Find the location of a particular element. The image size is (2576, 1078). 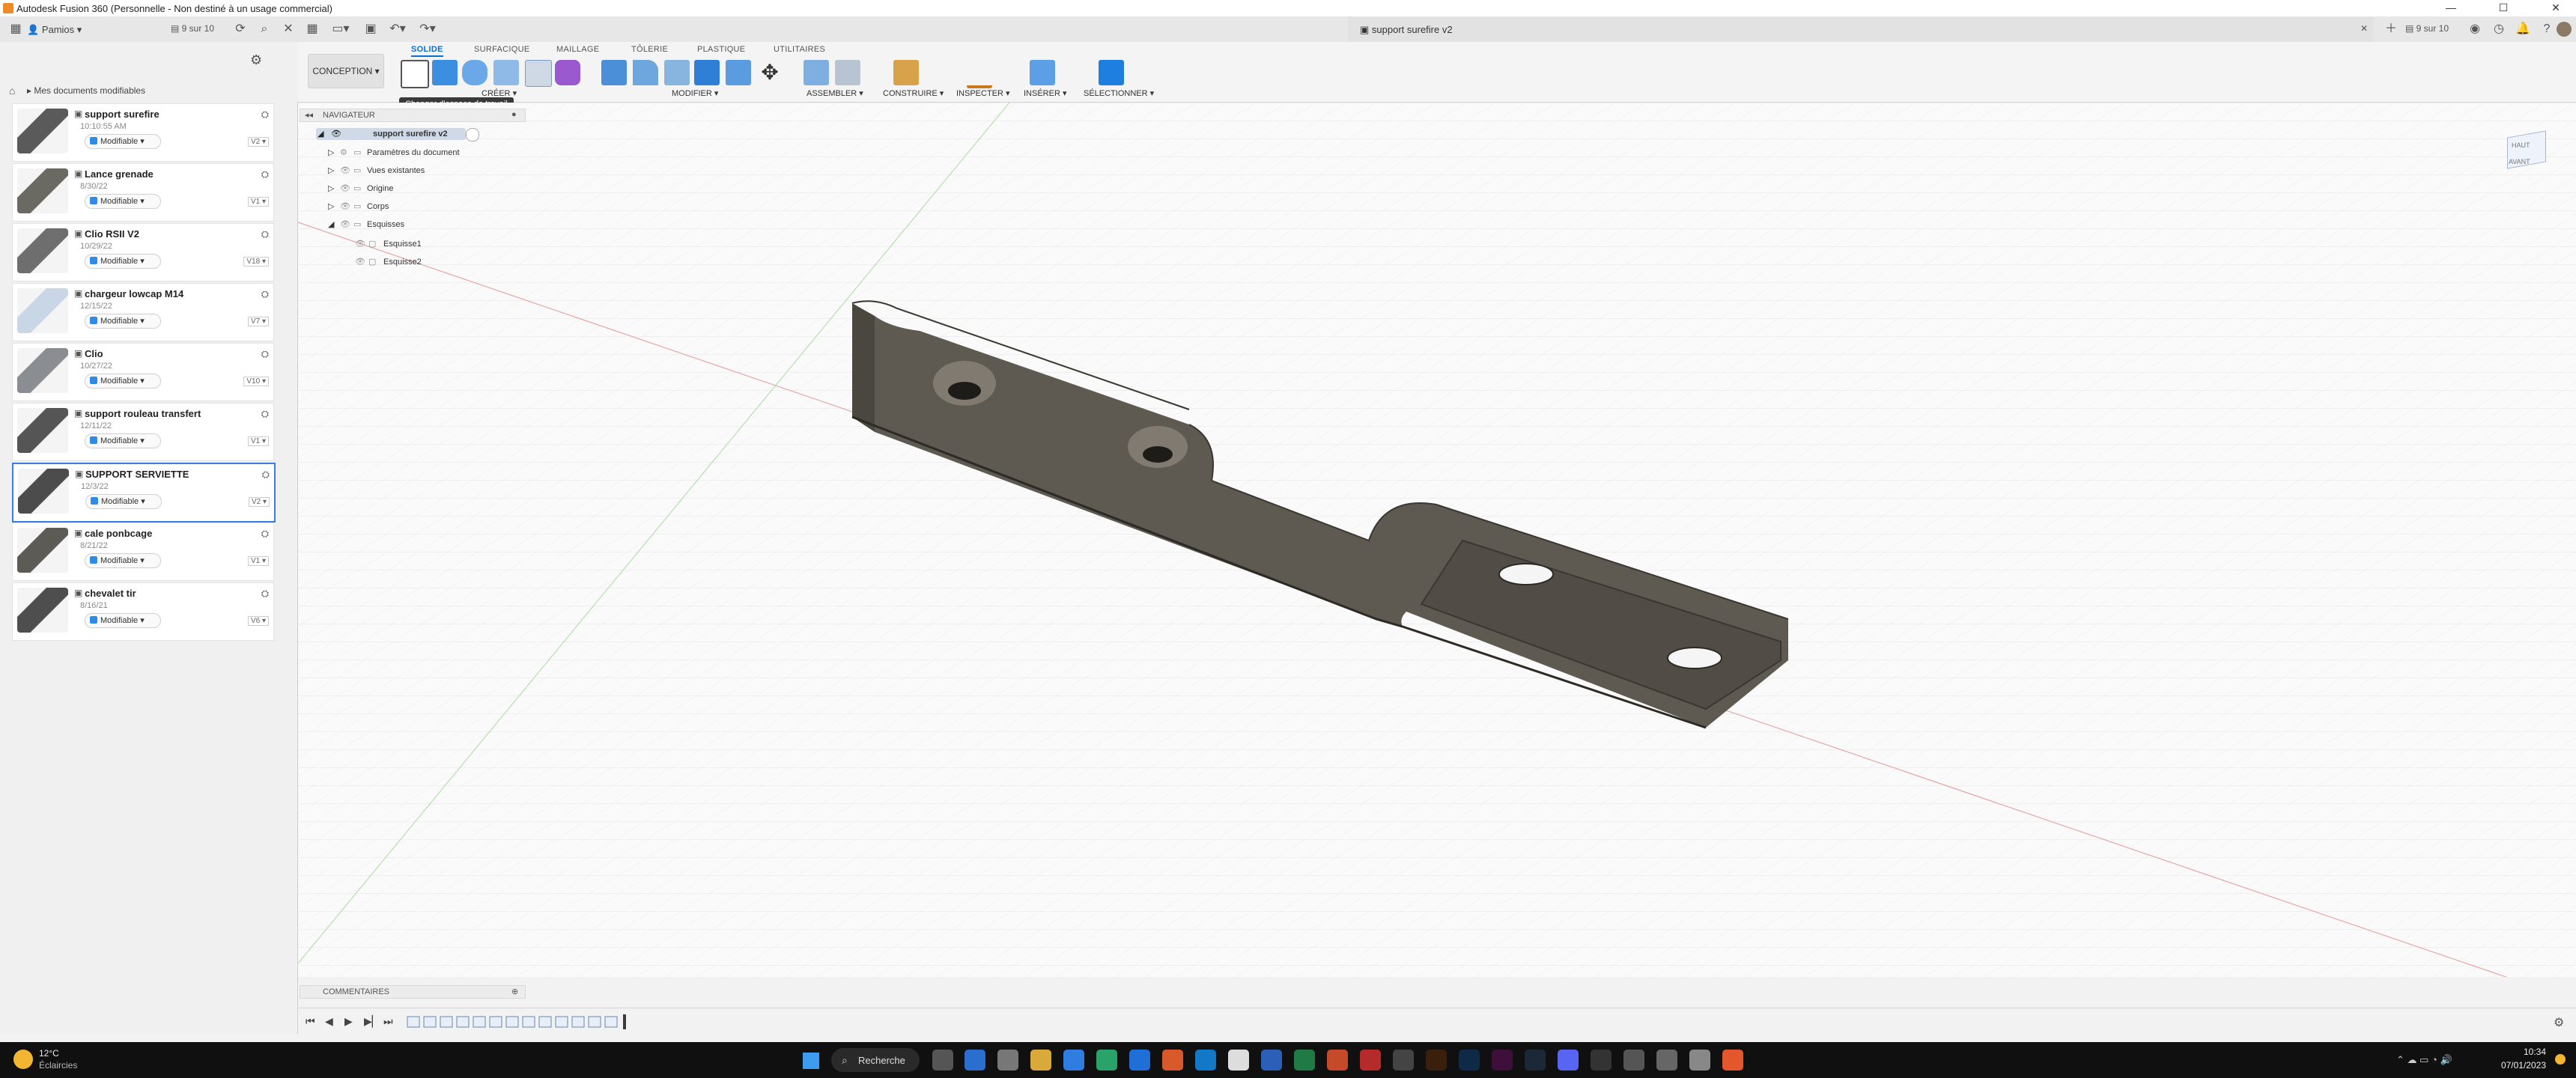

chamfer-icon is located at coordinates (677, 72).